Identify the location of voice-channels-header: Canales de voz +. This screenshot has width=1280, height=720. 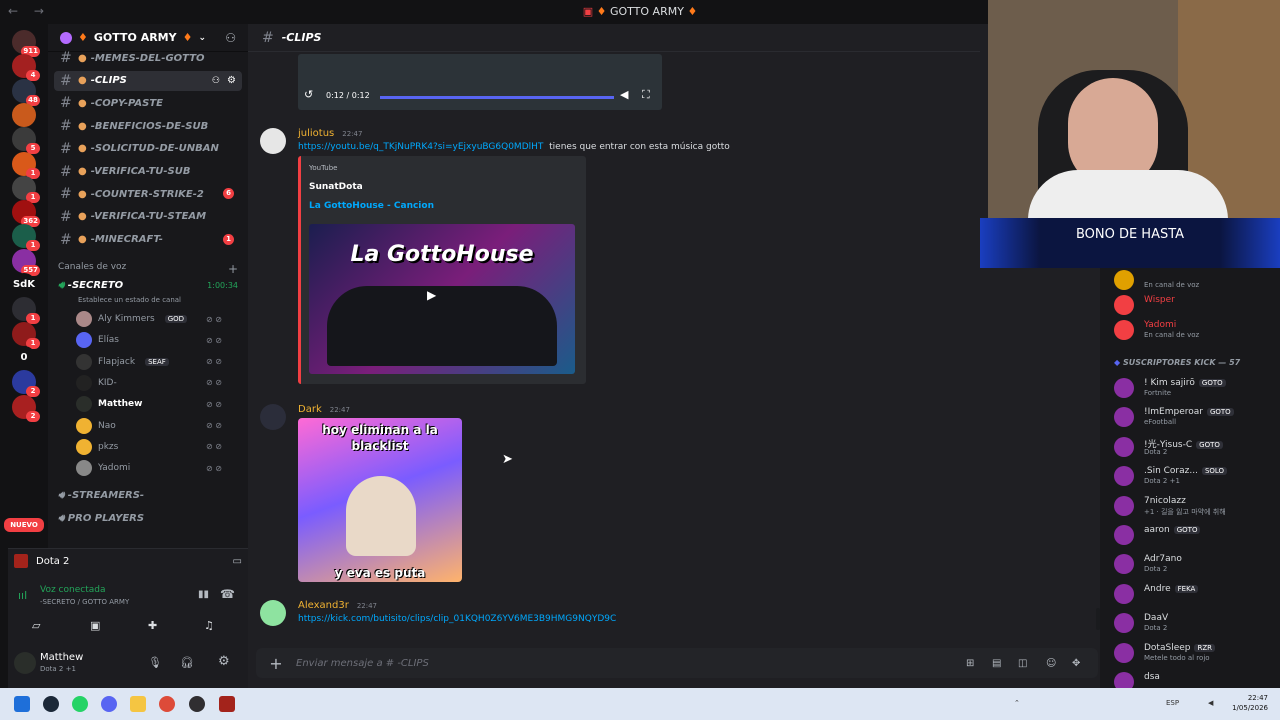
(148, 269).